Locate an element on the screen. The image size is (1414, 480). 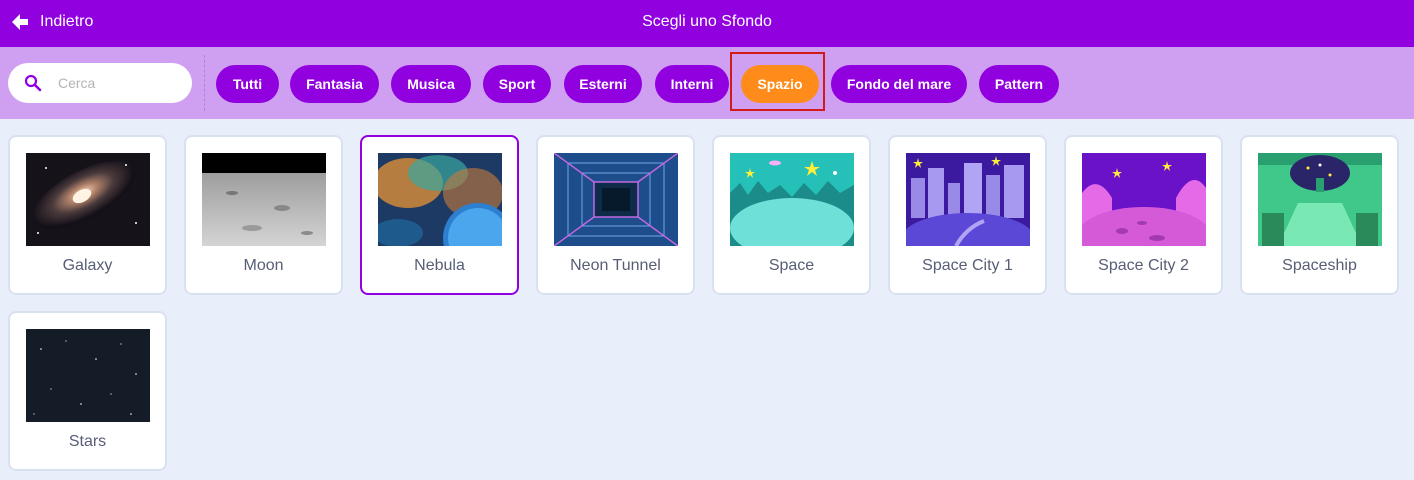
backdrop-label: Galaxy is located at coordinates (87, 265).